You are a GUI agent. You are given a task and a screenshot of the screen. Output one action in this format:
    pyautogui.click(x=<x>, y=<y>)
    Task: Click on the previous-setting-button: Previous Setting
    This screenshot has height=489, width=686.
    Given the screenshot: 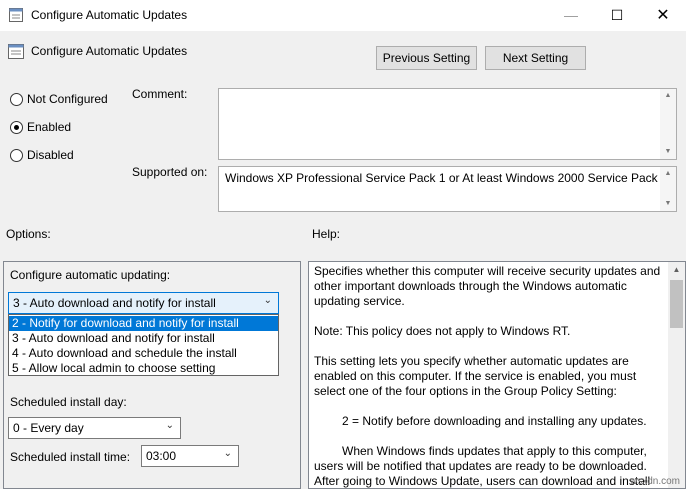 What is the action you would take?
    pyautogui.click(x=426, y=58)
    